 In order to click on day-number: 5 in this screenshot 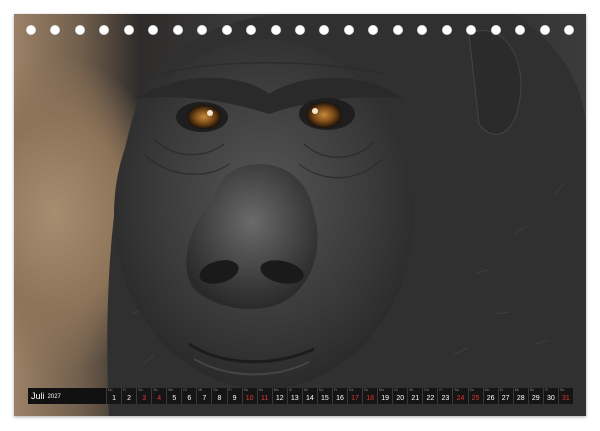, I will do `click(174, 398)`.